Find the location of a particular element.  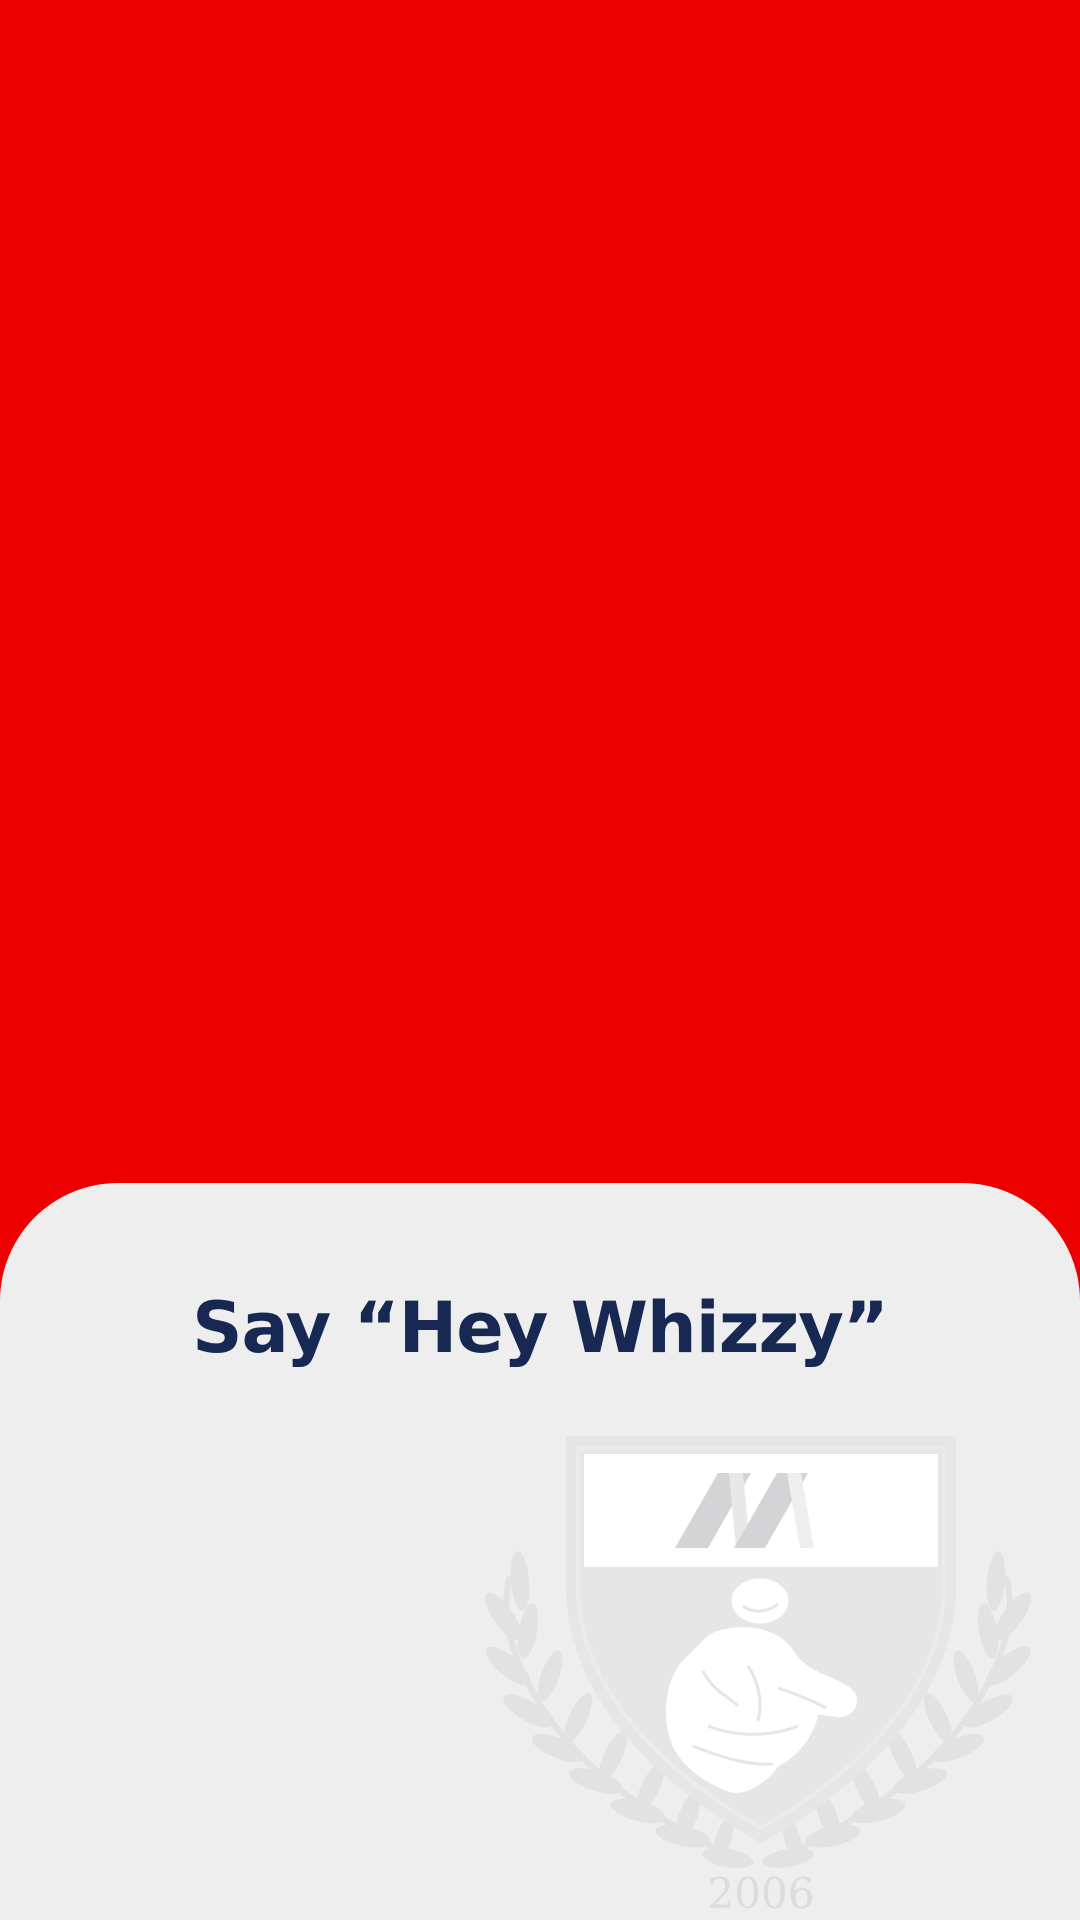

crest-year: 2006 is located at coordinates (761, 1893).